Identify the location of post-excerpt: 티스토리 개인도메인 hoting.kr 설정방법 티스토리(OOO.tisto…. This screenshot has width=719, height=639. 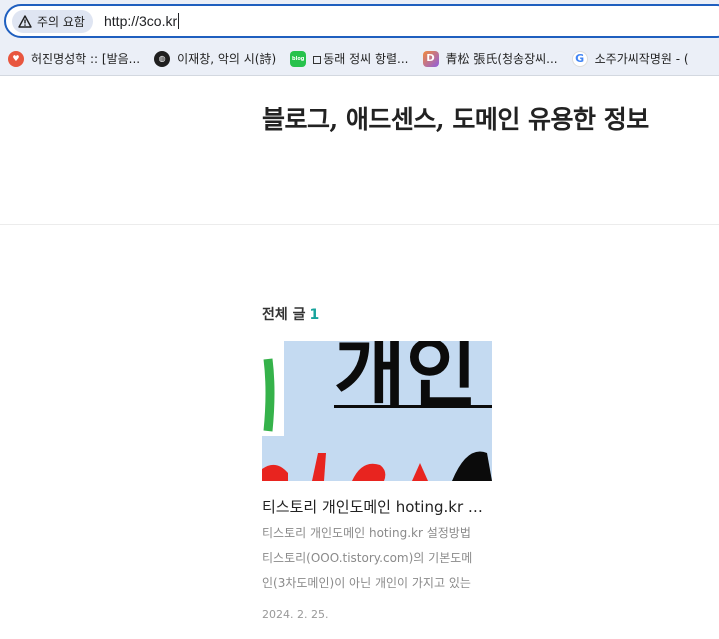
(371, 558).